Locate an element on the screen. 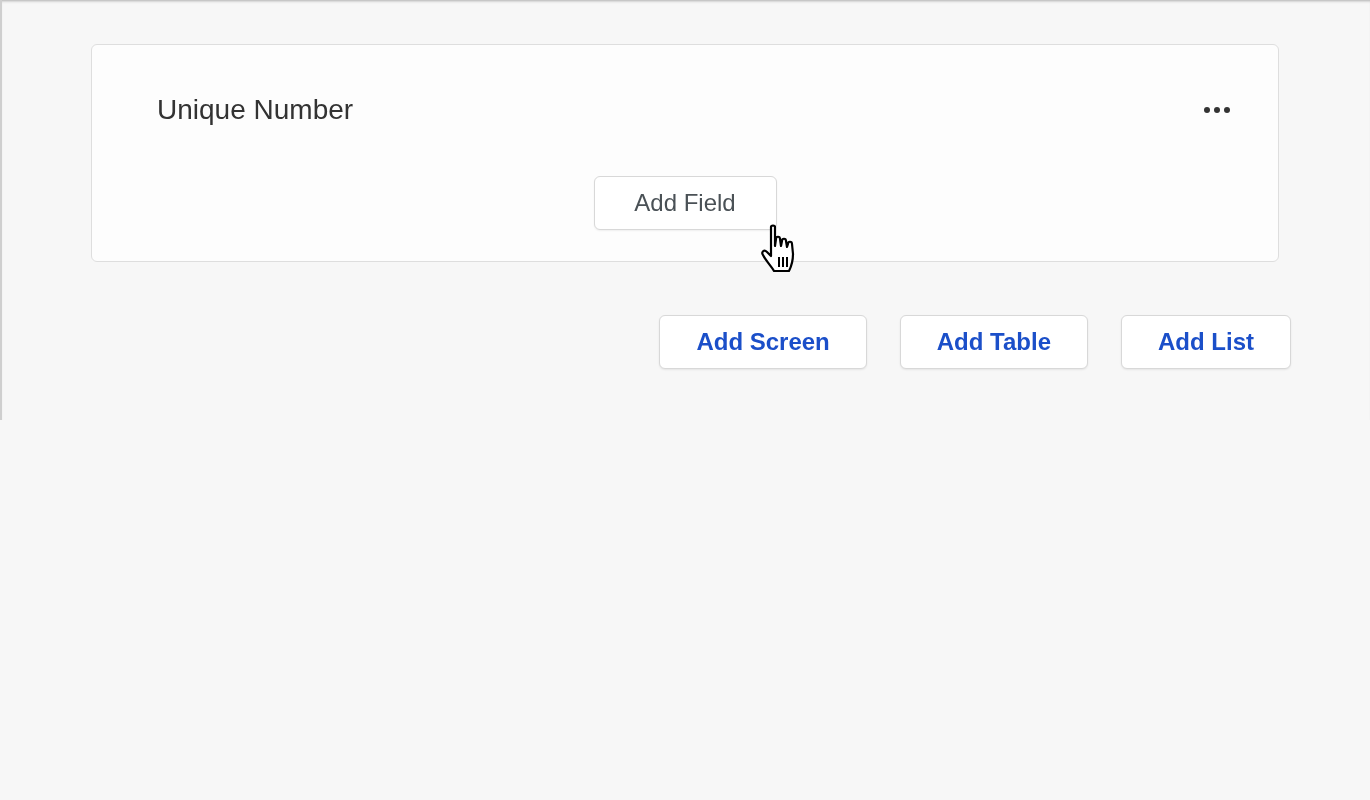  add-field-button: Add Field is located at coordinates (685, 203).